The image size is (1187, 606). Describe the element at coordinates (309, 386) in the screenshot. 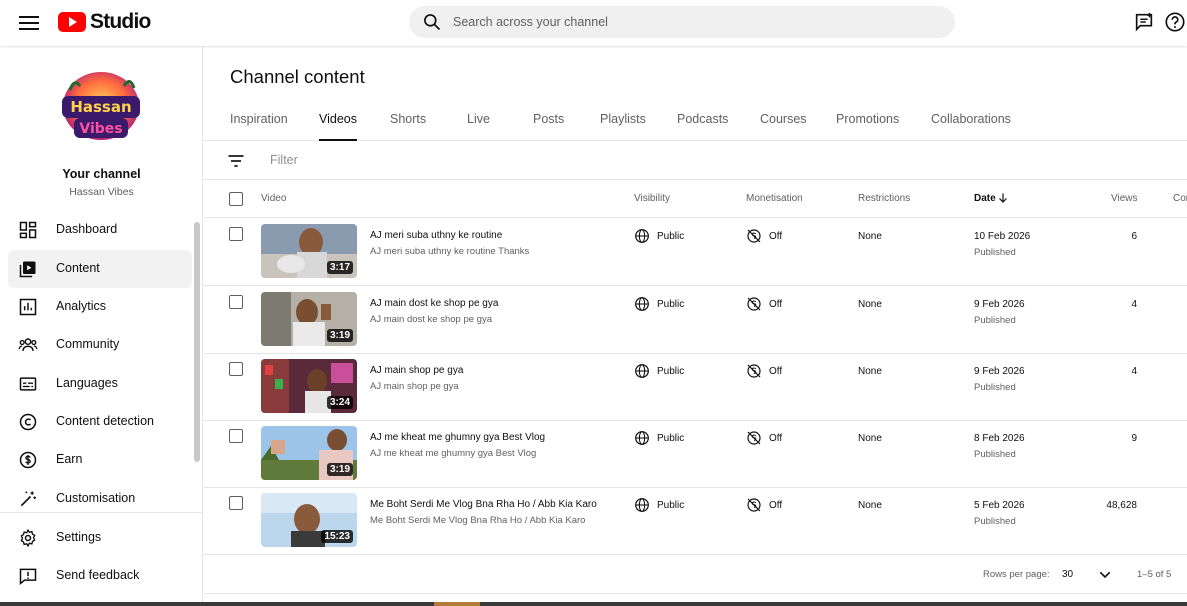

I see `video-thumbnail: 3:24` at that location.